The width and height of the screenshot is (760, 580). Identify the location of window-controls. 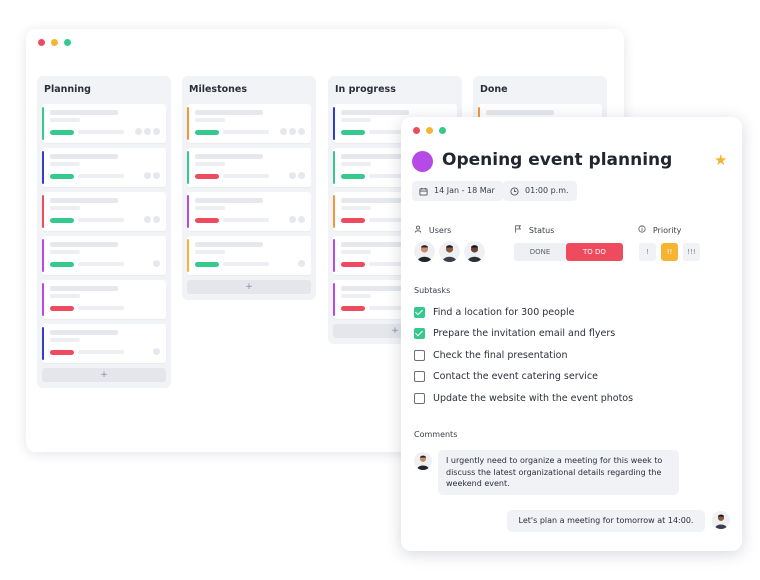
(429, 130).